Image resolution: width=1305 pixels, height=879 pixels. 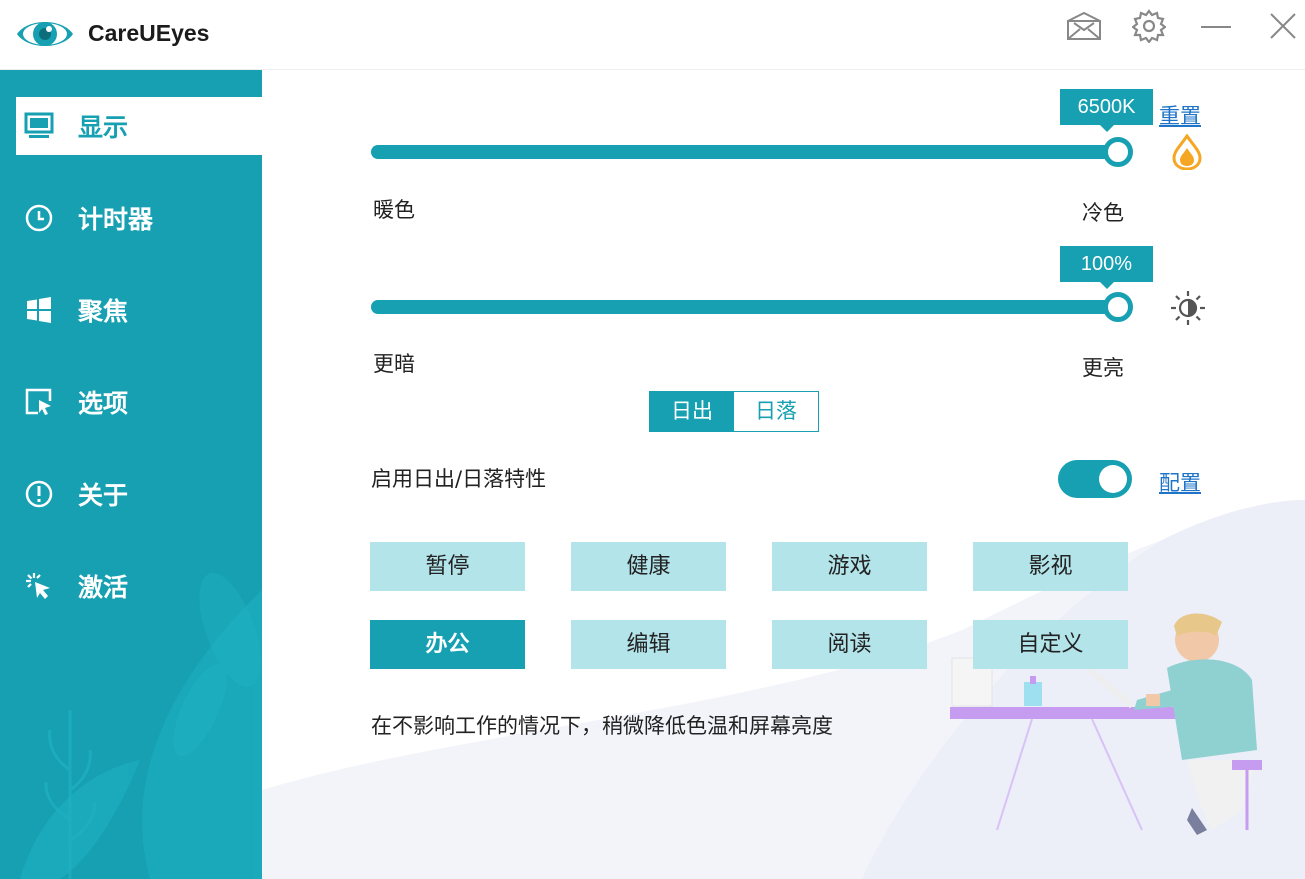 I want to click on sidebar-item-activate: 激活, so click(x=139, y=586).